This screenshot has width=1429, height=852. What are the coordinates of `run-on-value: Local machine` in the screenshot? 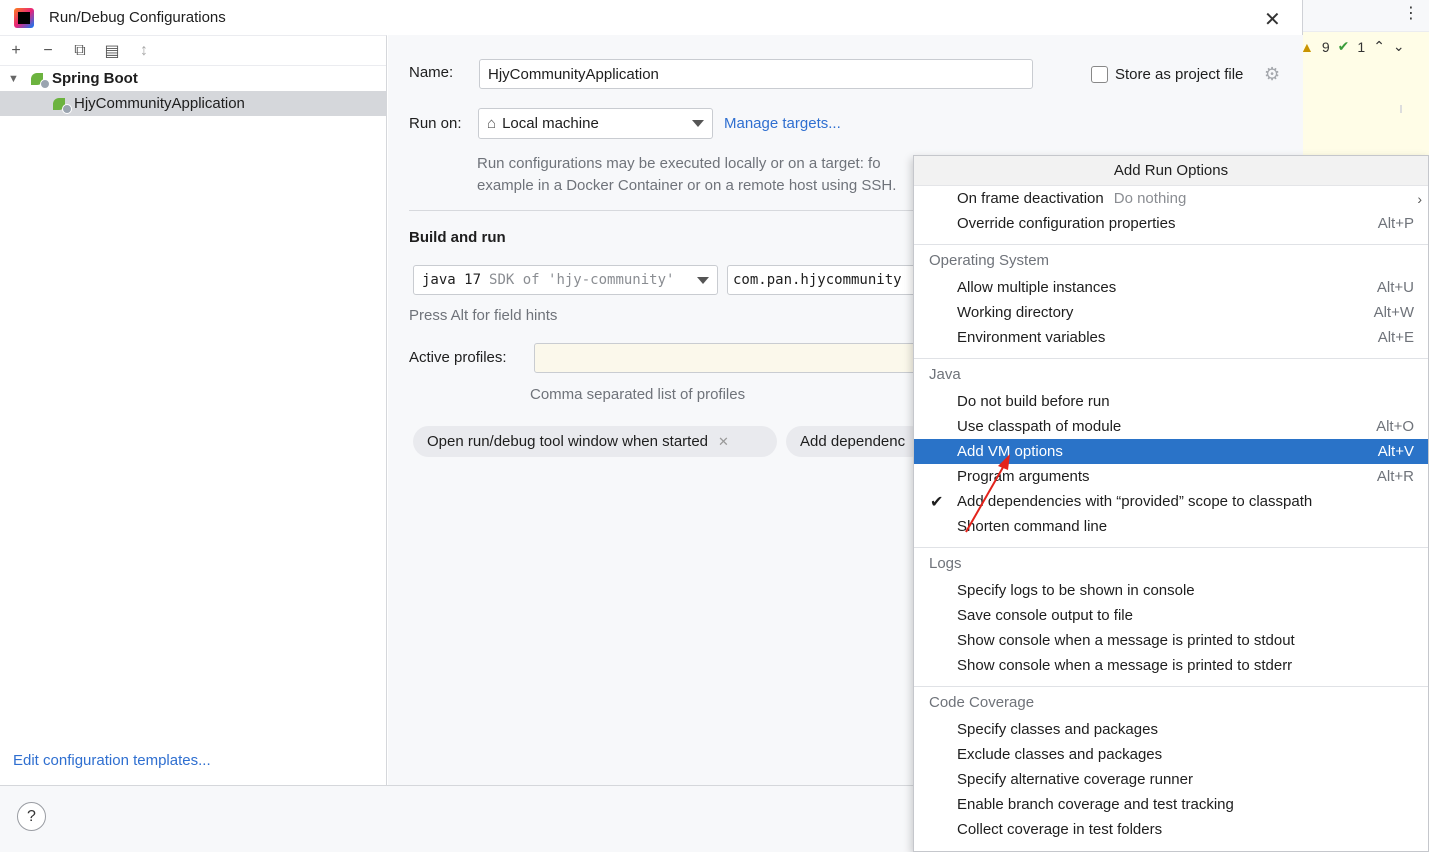 It's located at (550, 123).